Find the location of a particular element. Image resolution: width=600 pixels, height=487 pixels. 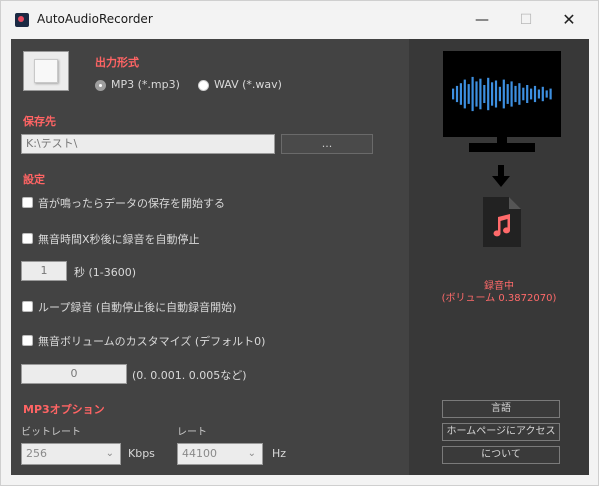

seconds-input: 1 is located at coordinates (44, 271).